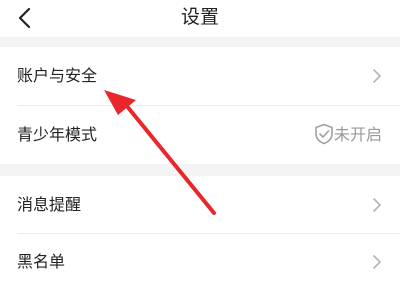  I want to click on page-title: 设置, so click(199, 17).